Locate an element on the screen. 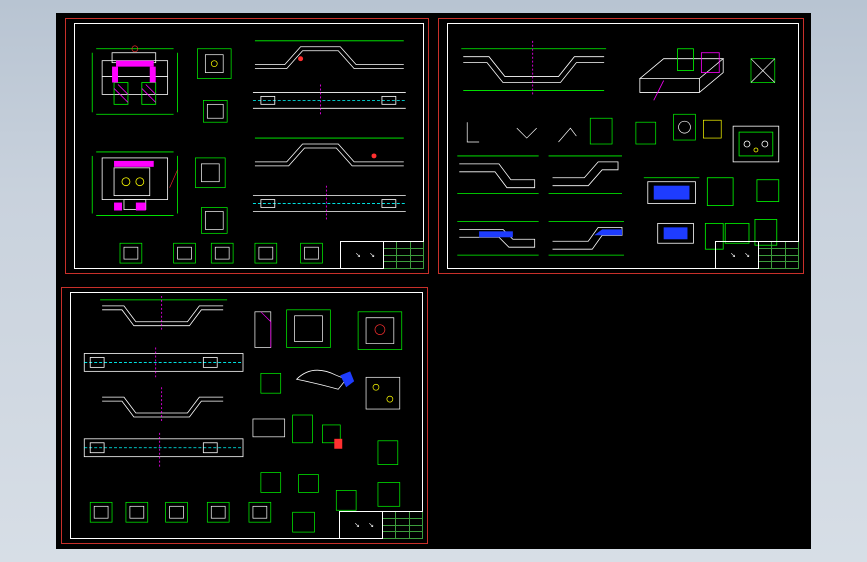 This screenshot has height=562, width=867. sheet-top-right-drawing is located at coordinates (618, 148).